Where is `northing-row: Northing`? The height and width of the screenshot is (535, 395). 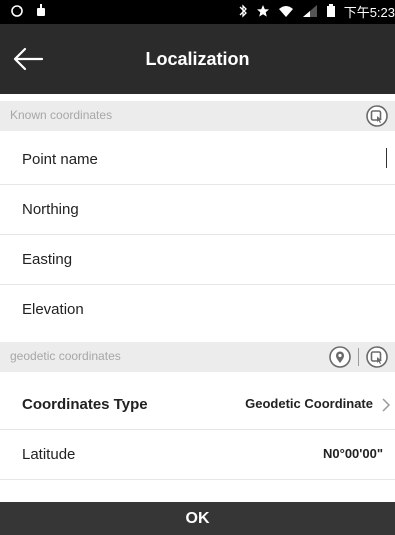 northing-row: Northing is located at coordinates (197, 210).